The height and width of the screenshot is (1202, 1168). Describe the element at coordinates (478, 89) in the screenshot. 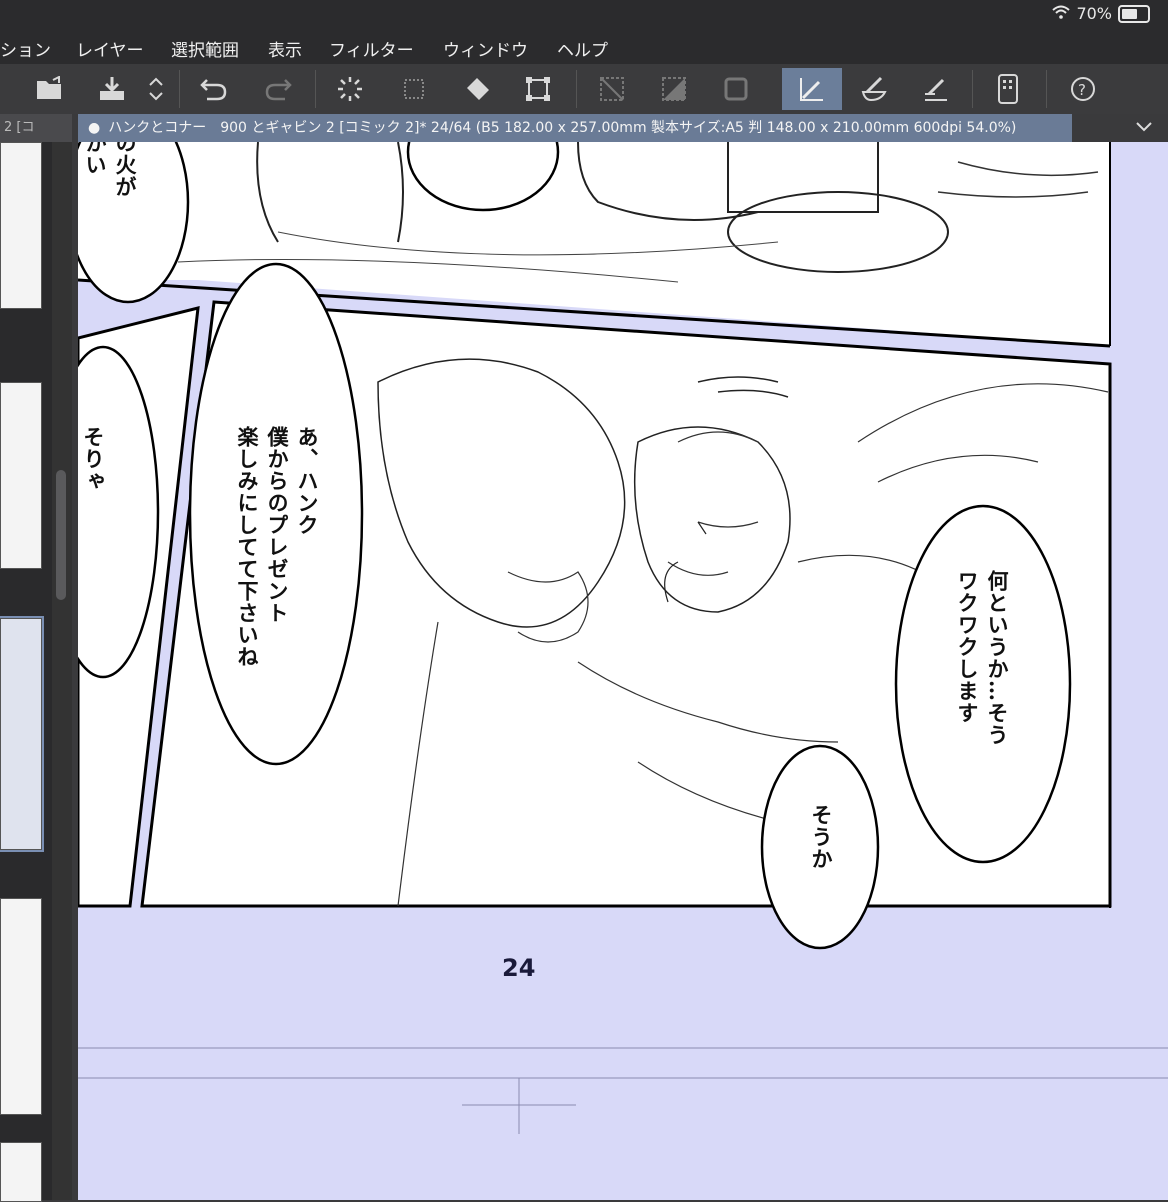

I see `fill-icon` at that location.